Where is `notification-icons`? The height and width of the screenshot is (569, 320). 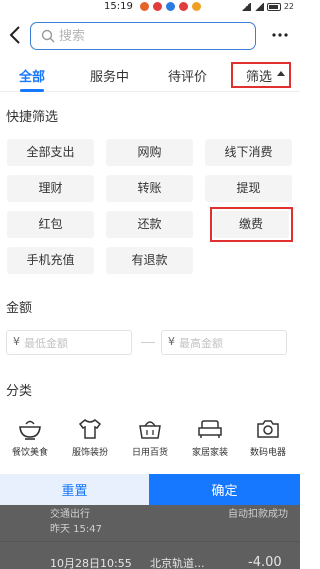 notification-icons is located at coordinates (170, 6).